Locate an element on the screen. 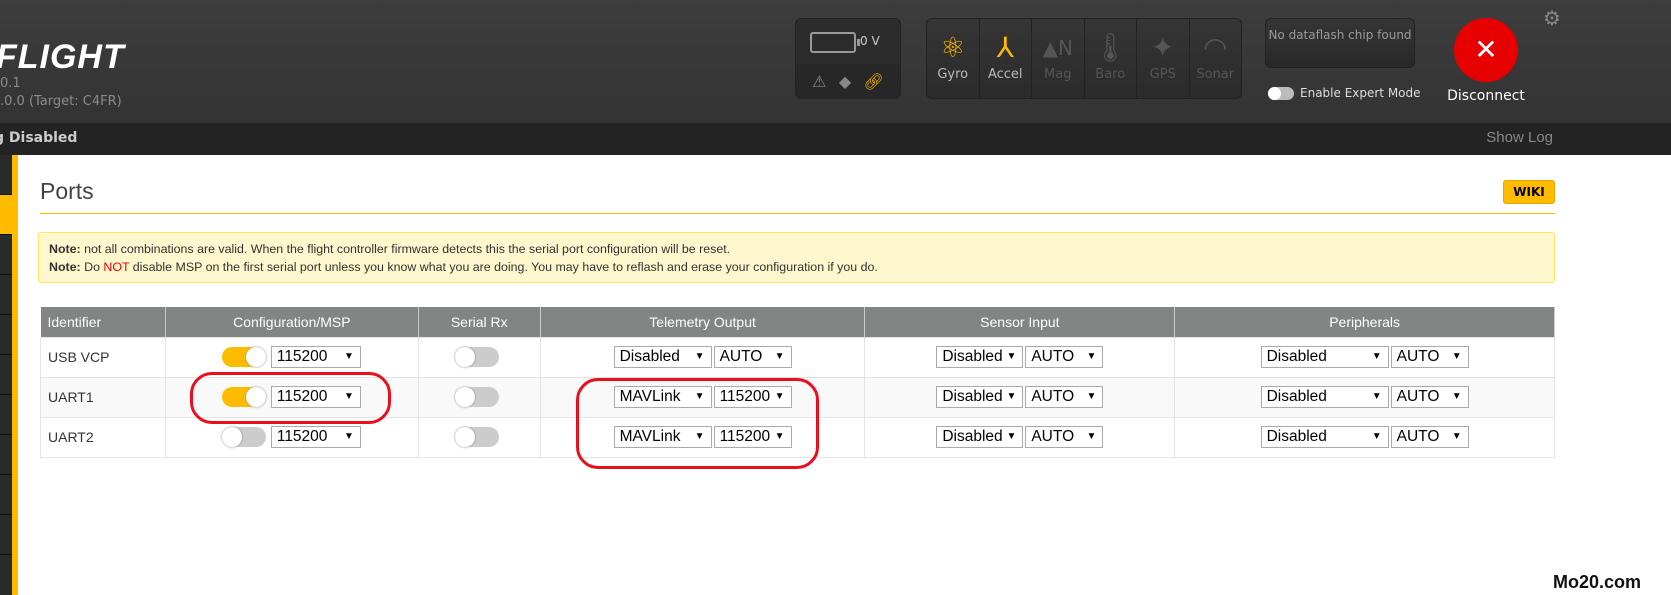 This screenshot has height=595, width=1671. gyro-icon: ⚛ is located at coordinates (953, 47).